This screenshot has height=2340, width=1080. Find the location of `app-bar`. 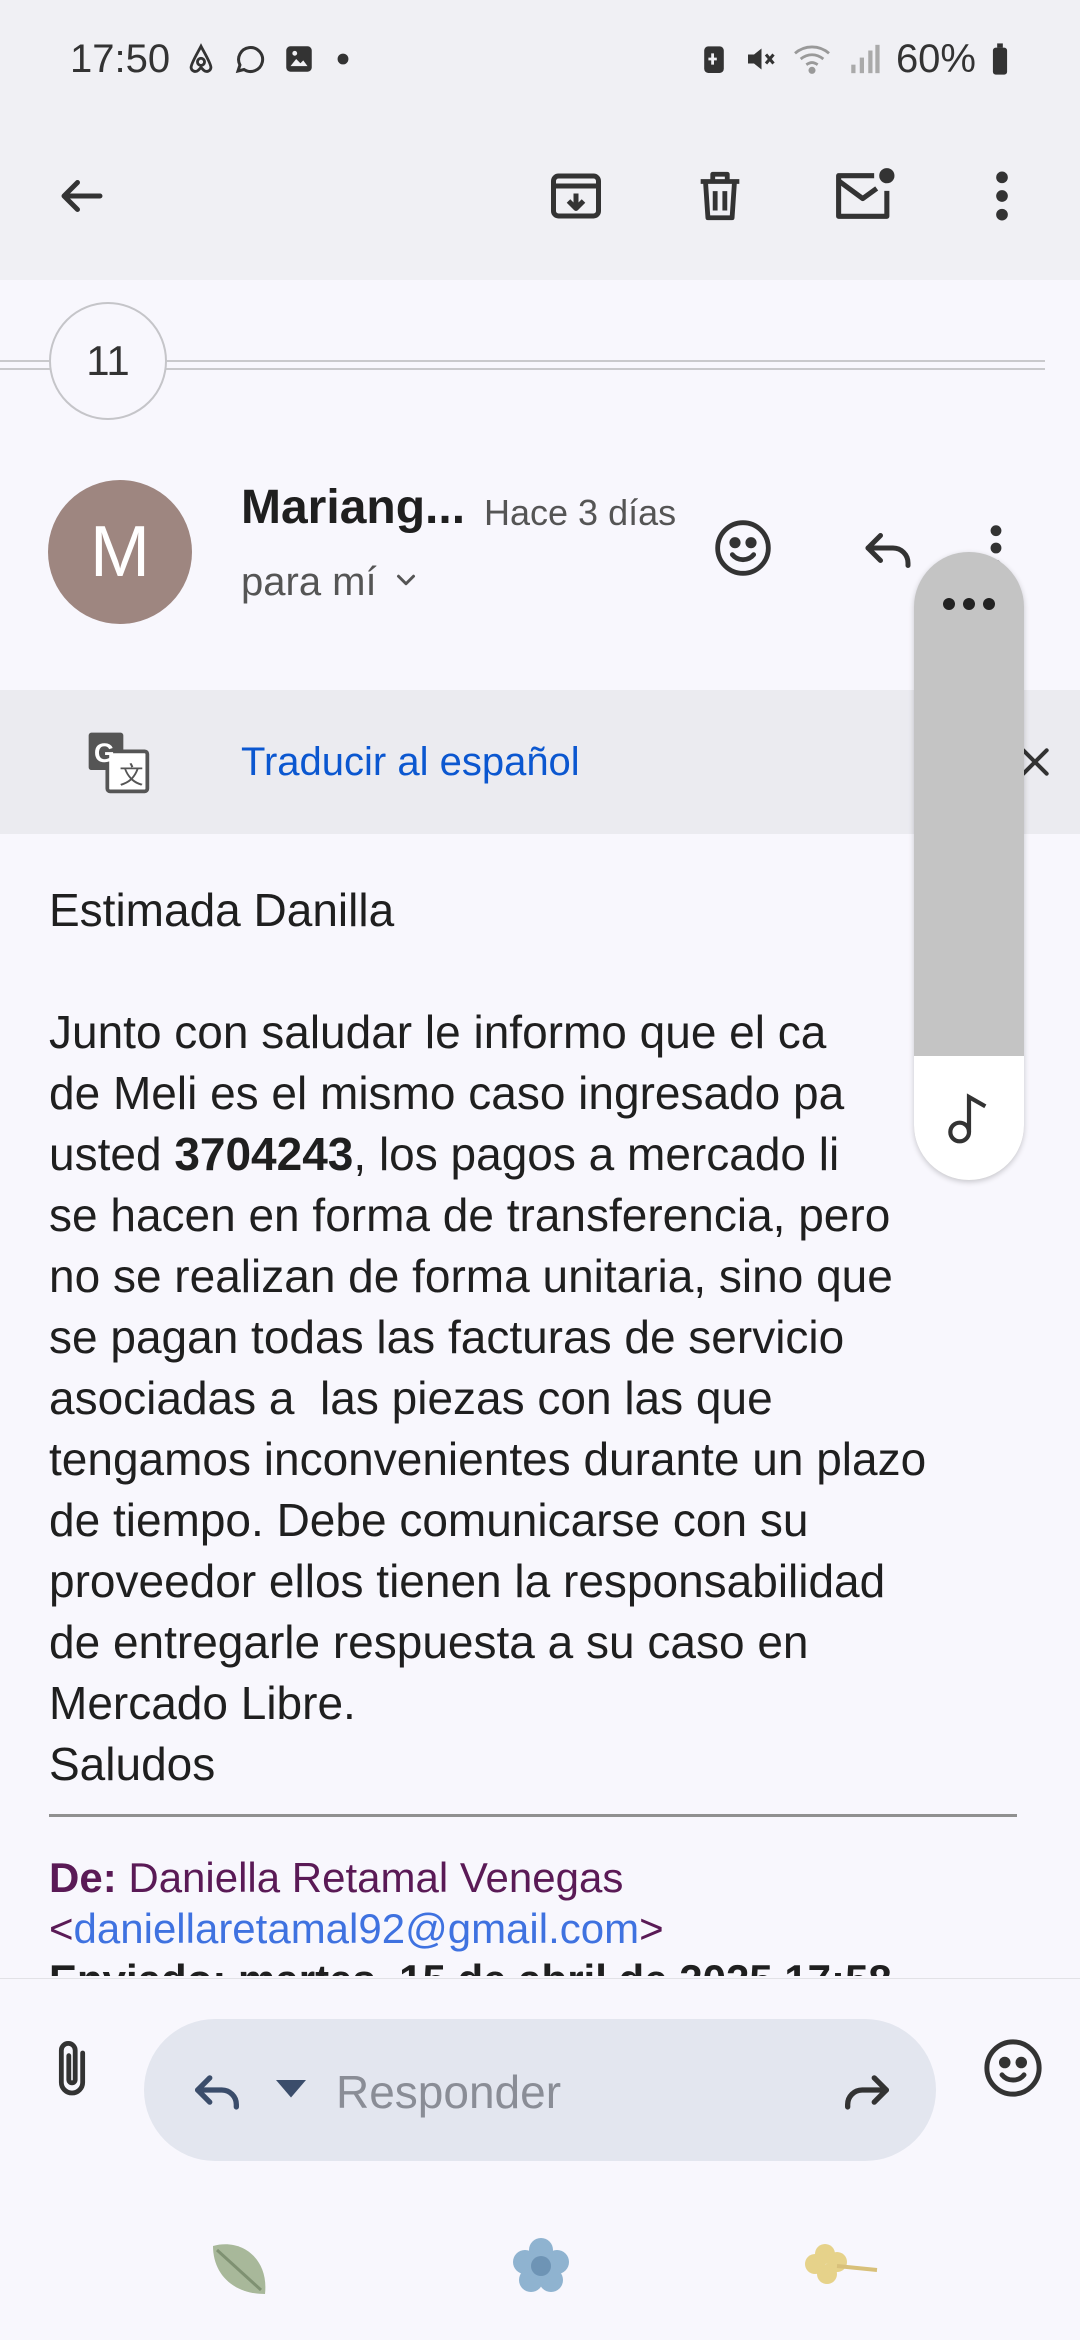

app-bar is located at coordinates (540, 199).